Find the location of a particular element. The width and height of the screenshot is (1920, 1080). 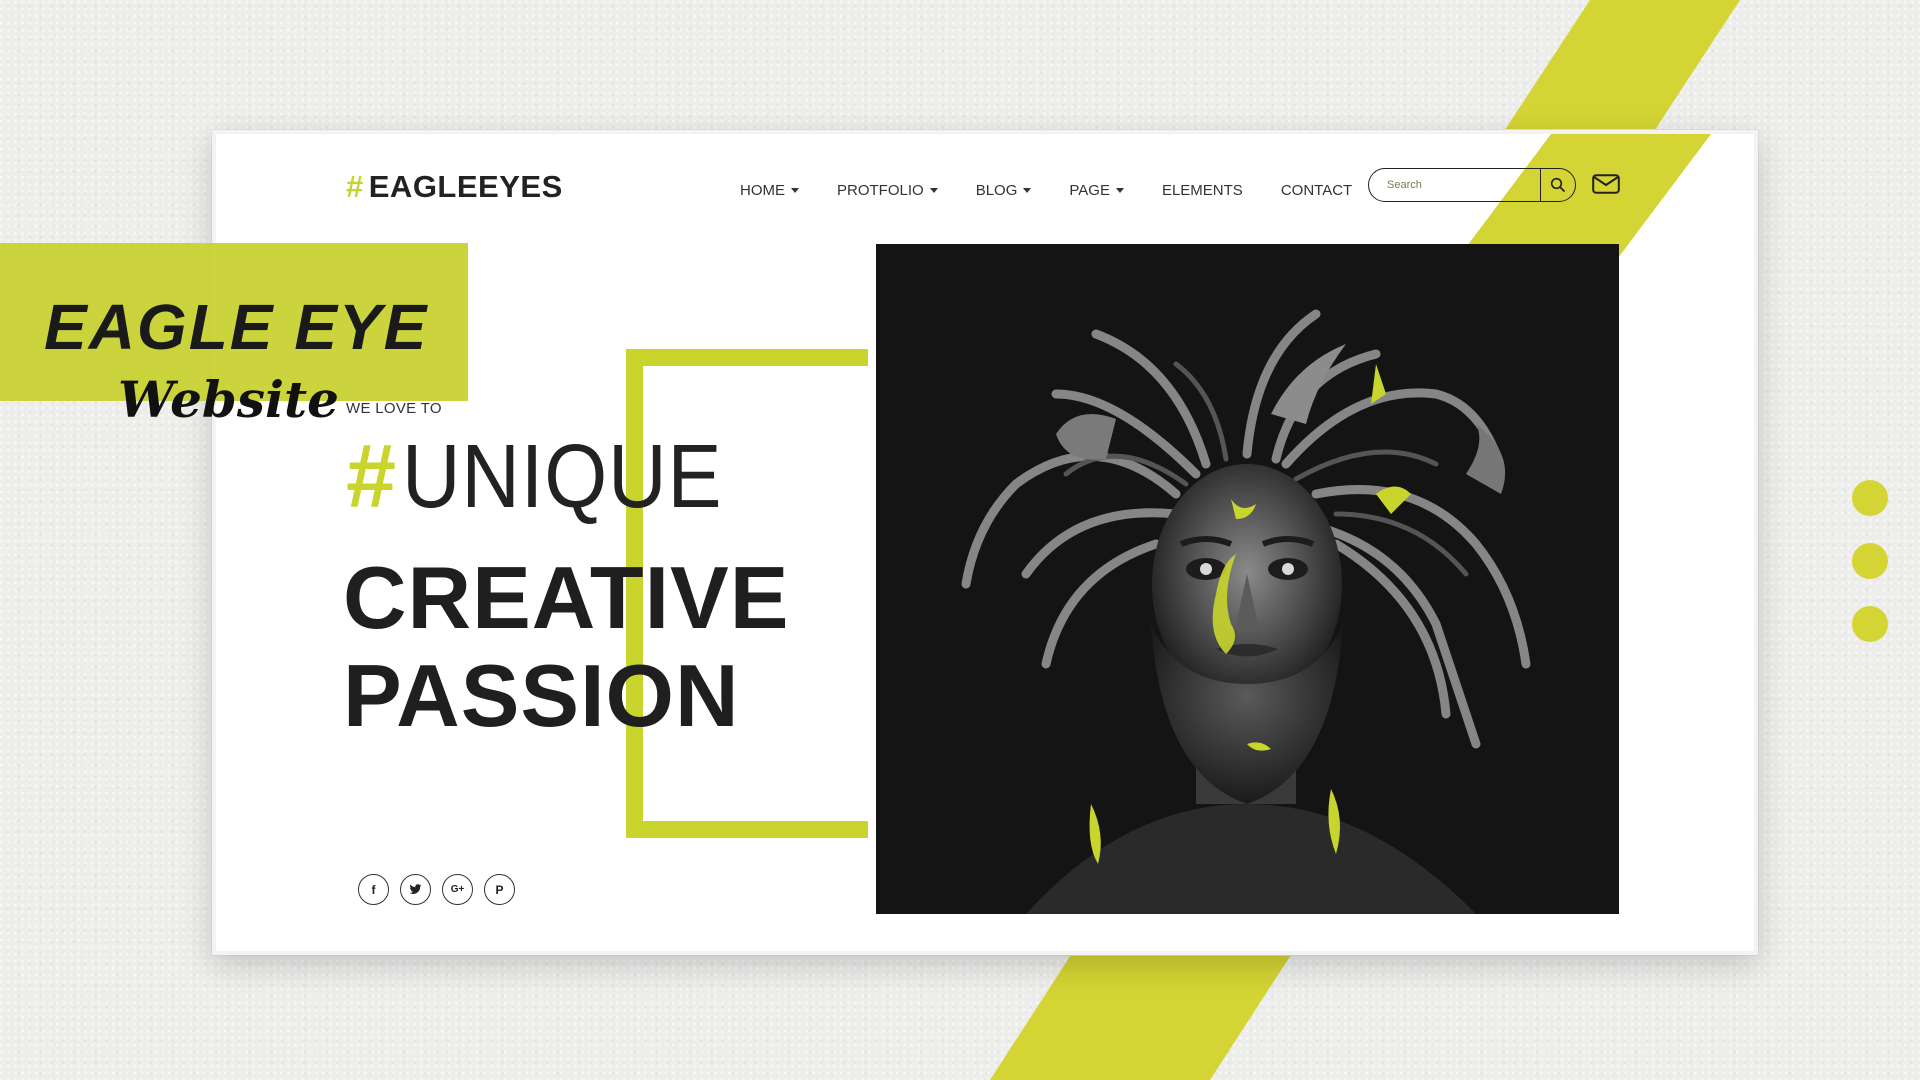

nav-portfolio-label: PROTFOLIO is located at coordinates (880, 190).